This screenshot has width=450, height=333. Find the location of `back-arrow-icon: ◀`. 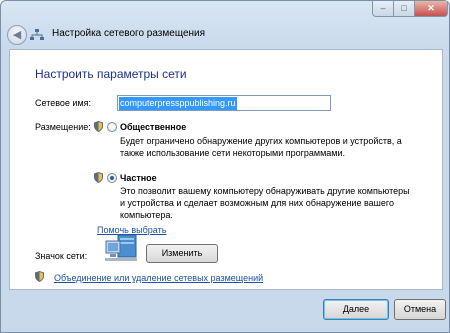

back-arrow-icon: ◀ is located at coordinates (17, 35).